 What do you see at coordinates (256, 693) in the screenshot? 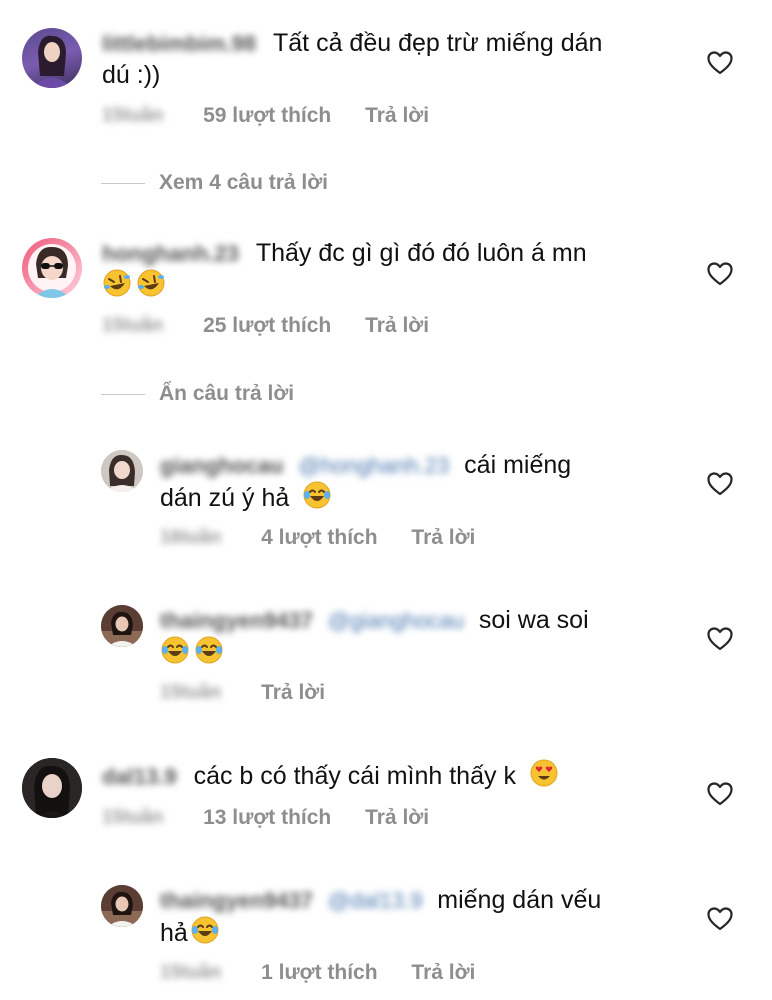
I see `comment-meta: 15tuần Trả lời` at bounding box center [256, 693].